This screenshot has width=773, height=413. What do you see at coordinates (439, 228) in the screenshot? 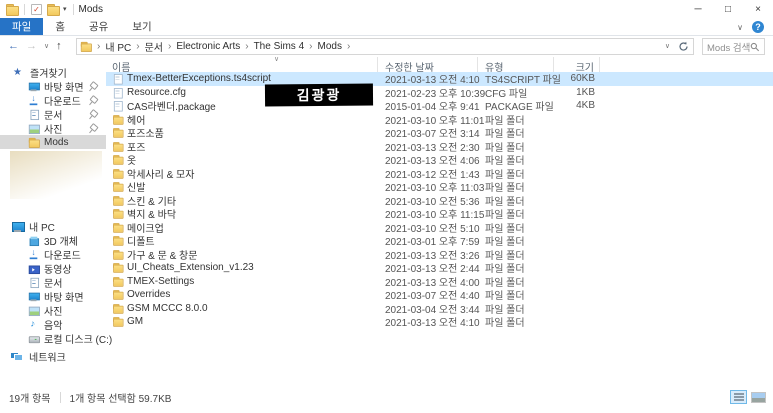
I see `file-row: 메이크업 2021-03-10 오전 5:10 파일 폴더` at bounding box center [439, 228].